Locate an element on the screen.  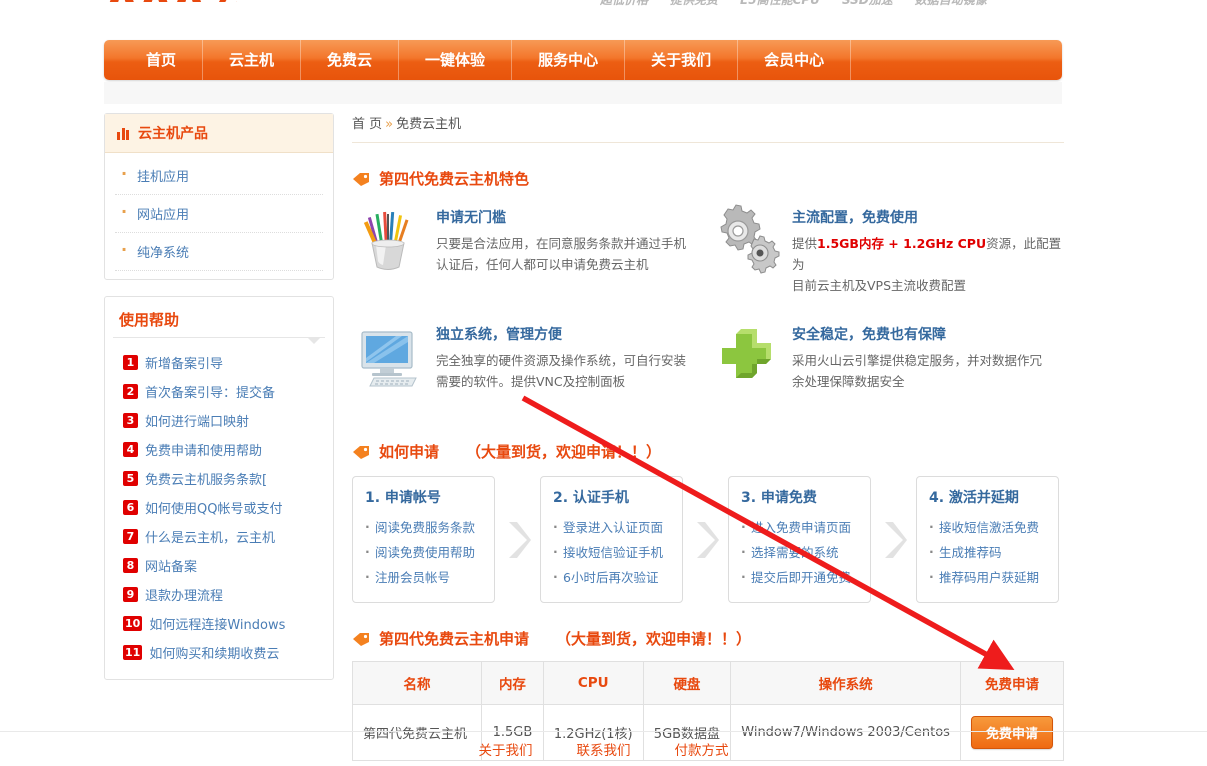
sidebar-item-hosting-app: 挂机应用 is located at coordinates (219, 176).